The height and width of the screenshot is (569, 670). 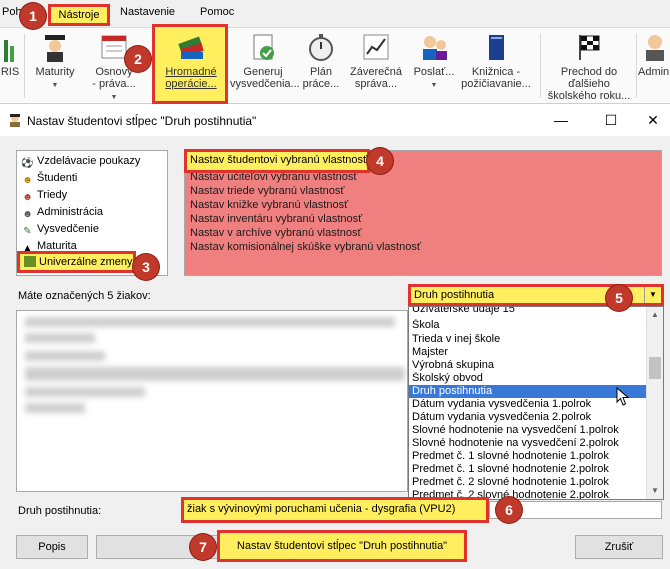 What do you see at coordinates (655, 491) in the screenshot?
I see `scroll-down-icon: ▼` at bounding box center [655, 491].